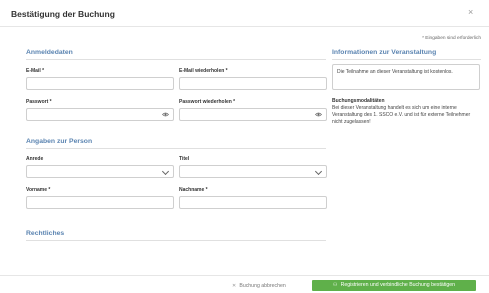 The width and height of the screenshot is (489, 293). Describe the element at coordinates (244, 275) in the screenshot. I see `footer-divider` at that location.